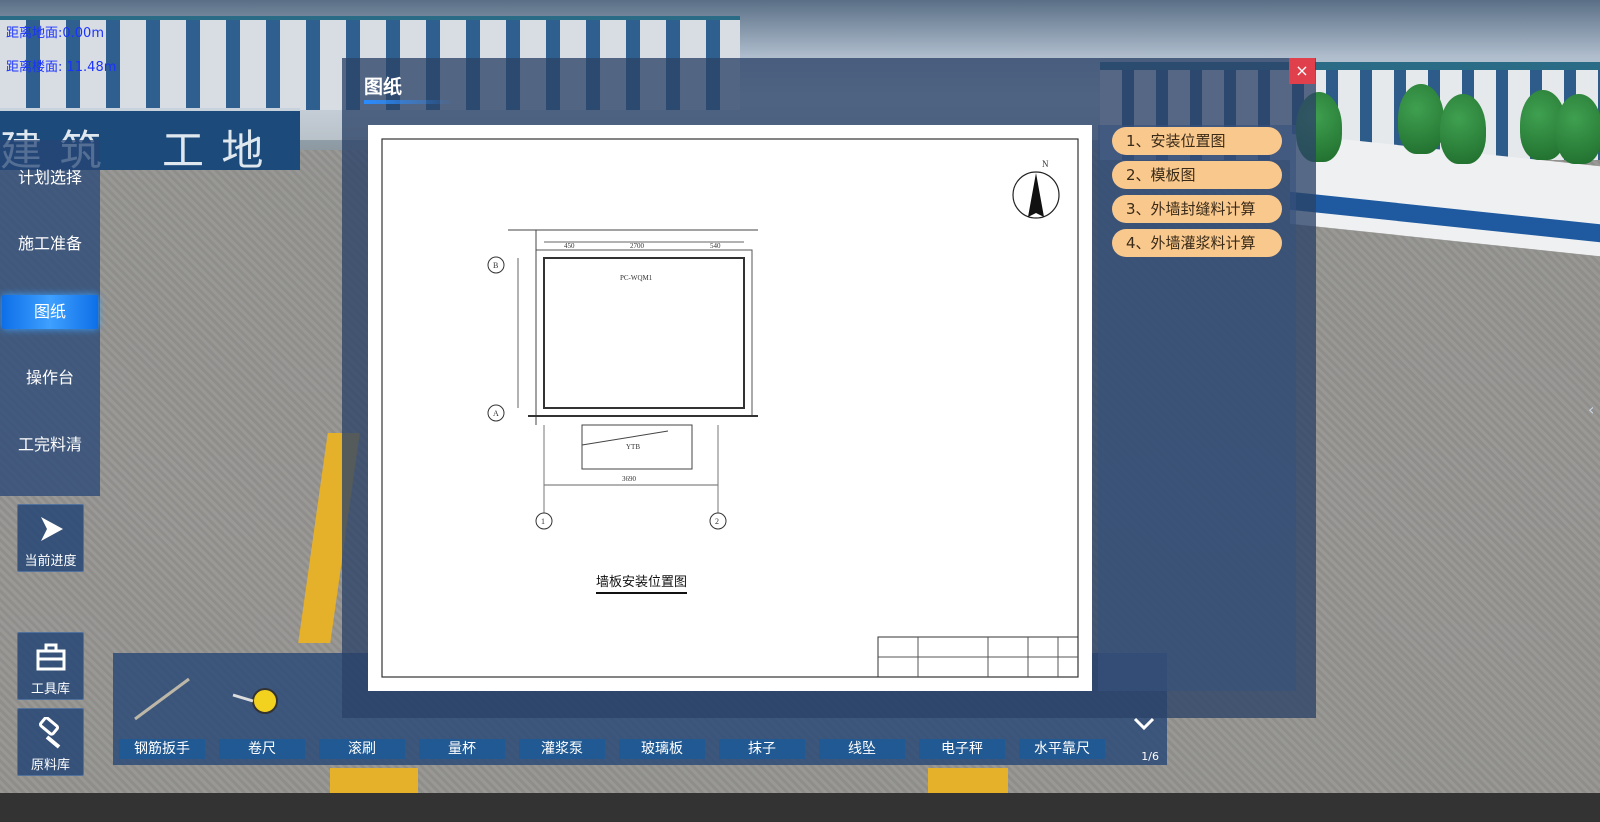 This screenshot has width=1600, height=822. Describe the element at coordinates (495, 265) in the screenshot. I see `axis-b-label: B` at that location.